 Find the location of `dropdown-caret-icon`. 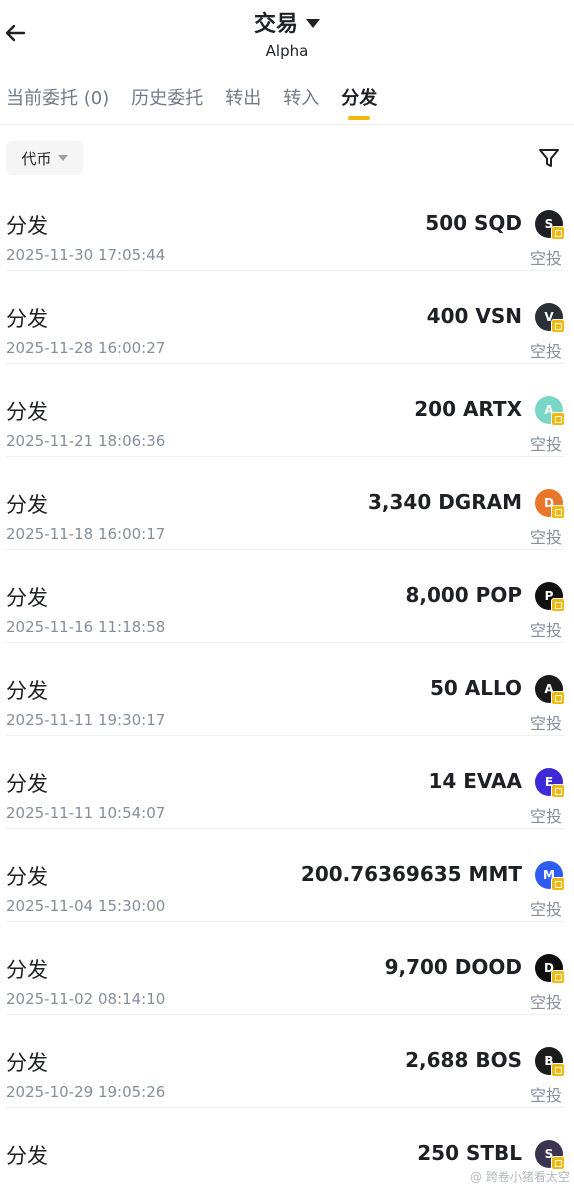

dropdown-caret-icon is located at coordinates (313, 23).